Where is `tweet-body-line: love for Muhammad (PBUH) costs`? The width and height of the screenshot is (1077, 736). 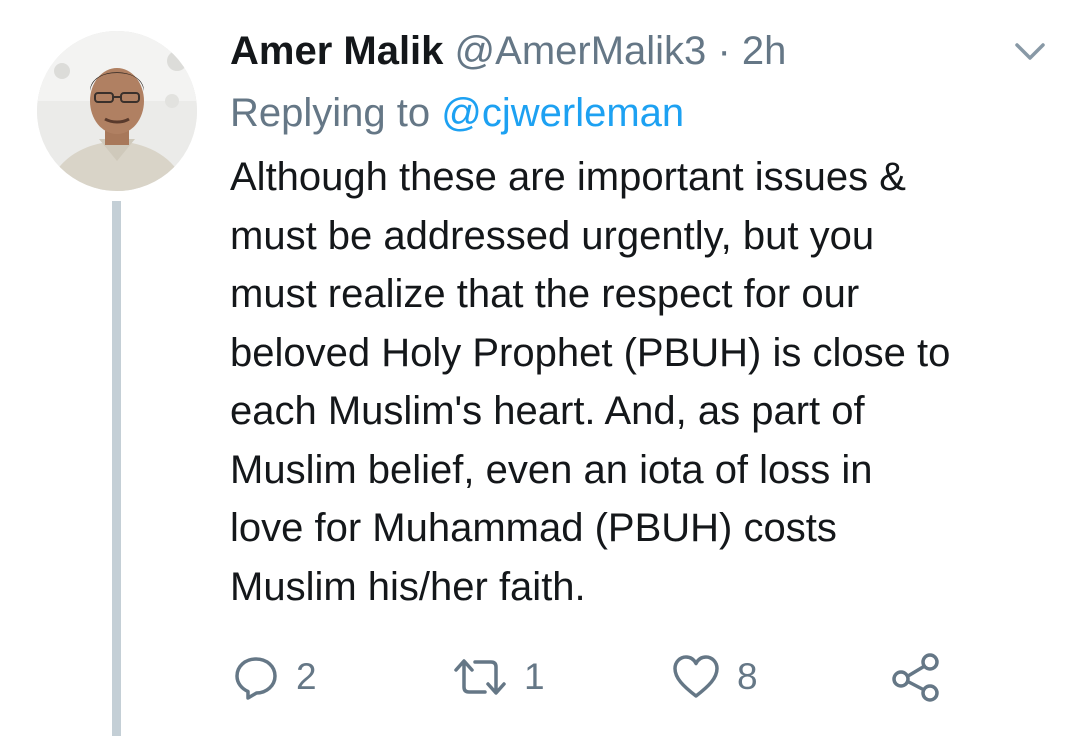 tweet-body-line: love for Muhammad (PBUH) costs is located at coordinates (533, 528).